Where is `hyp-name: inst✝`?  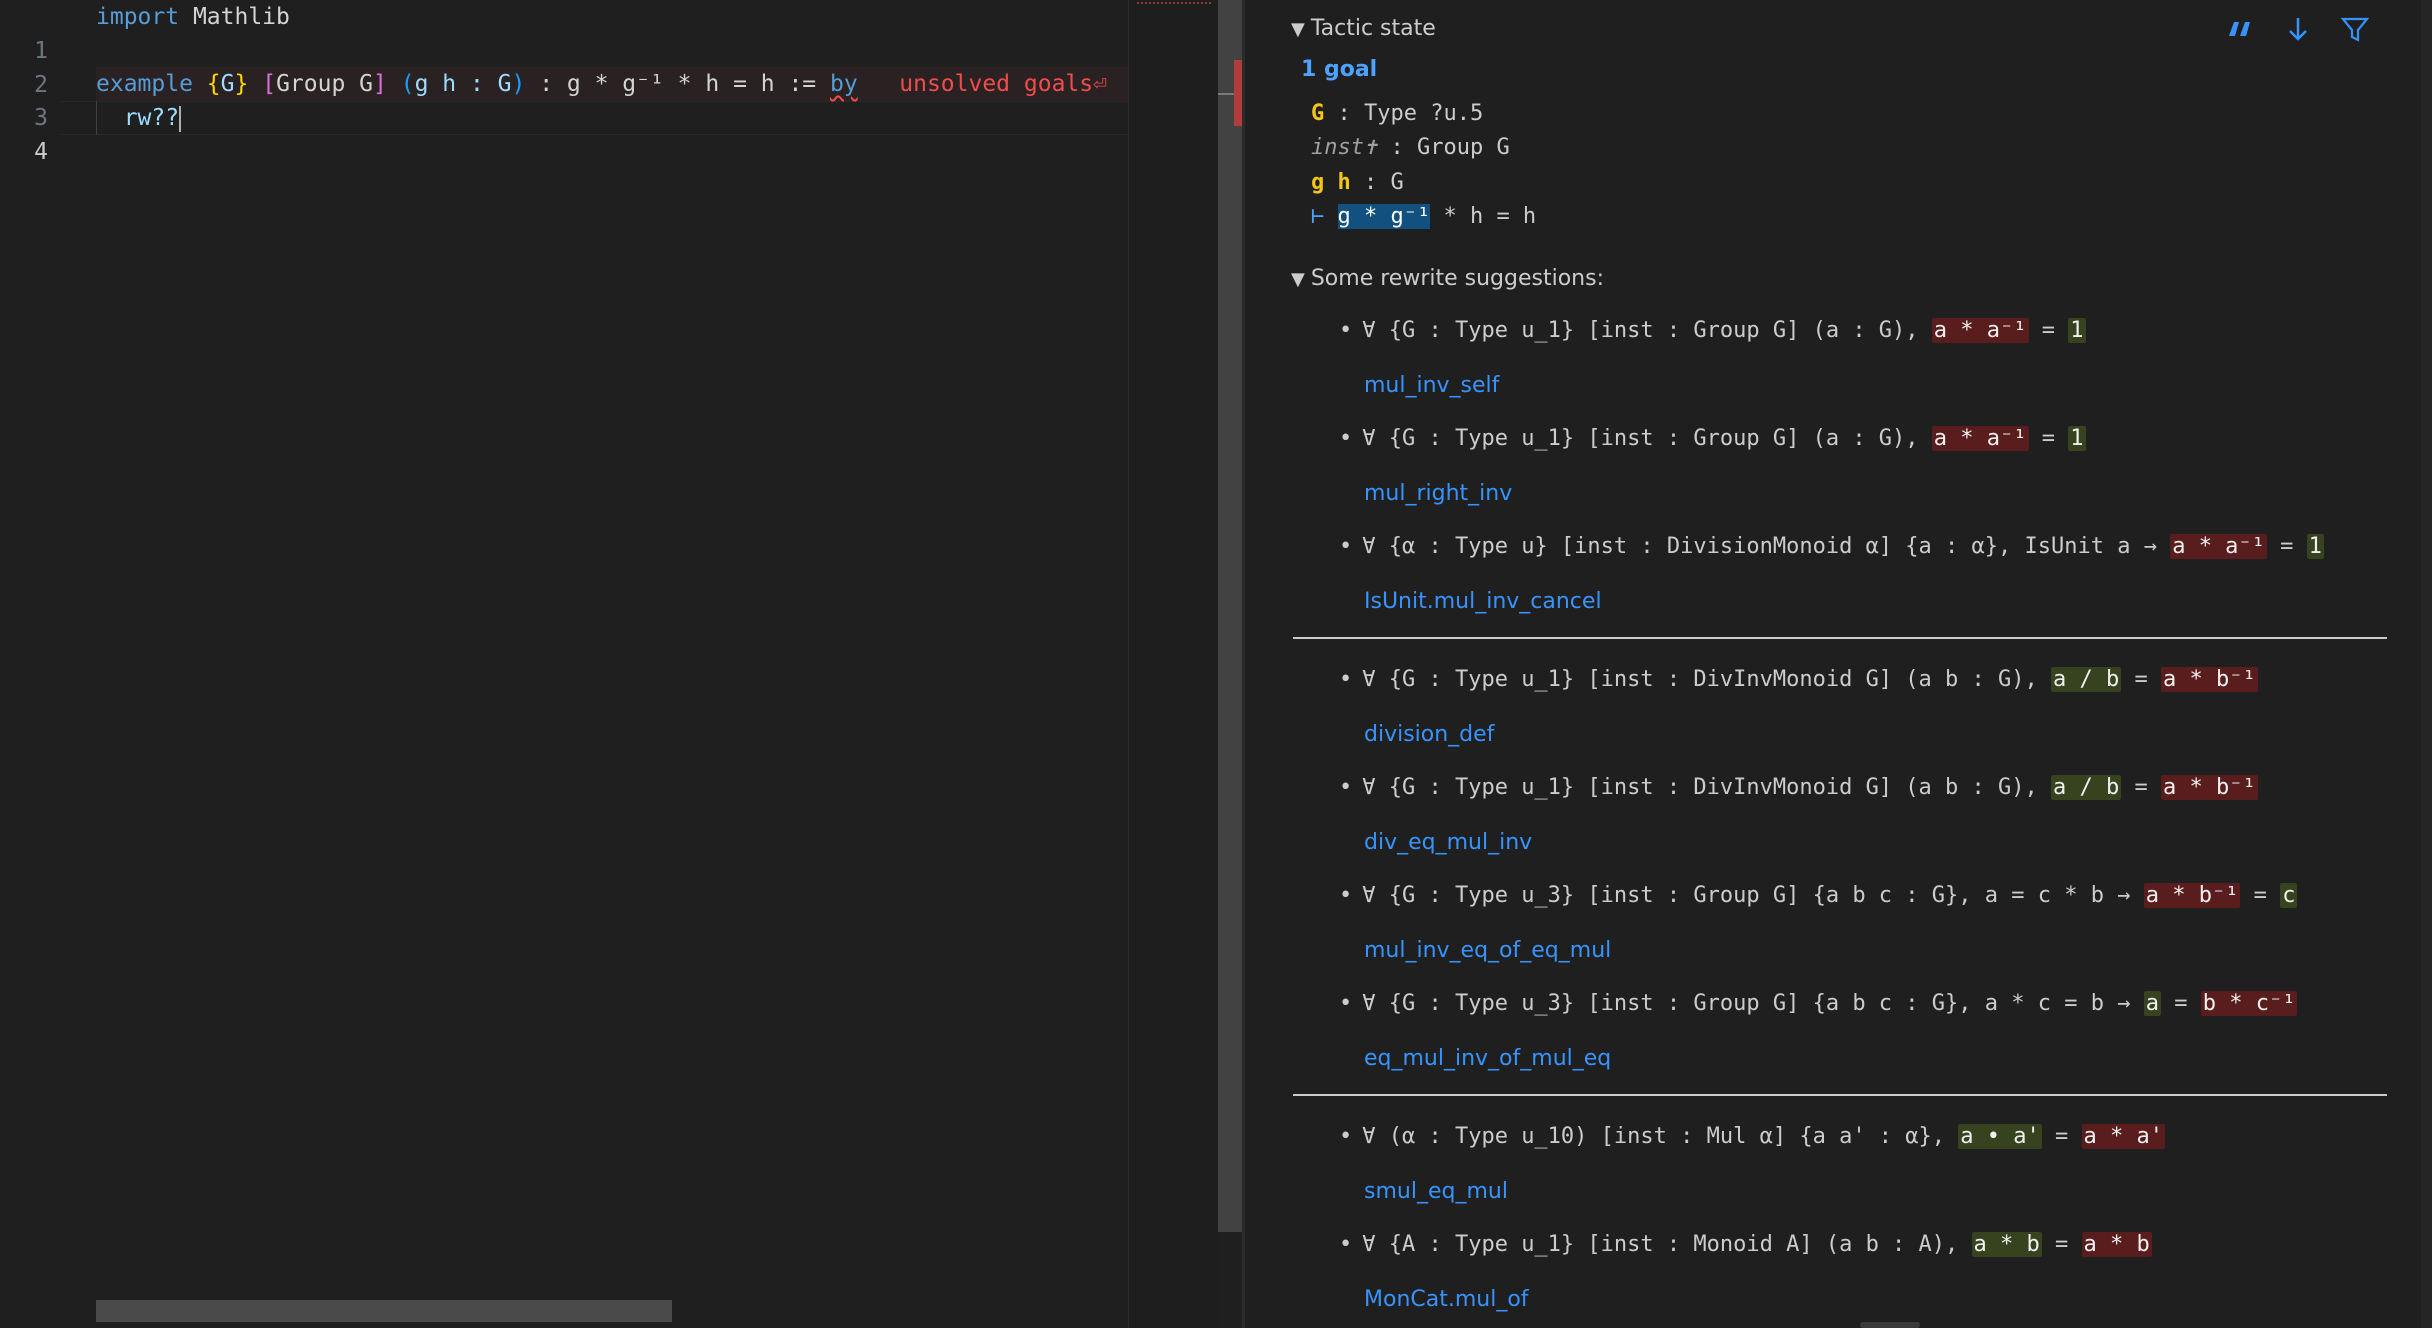
hyp-name: inst✝ is located at coordinates (1344, 147).